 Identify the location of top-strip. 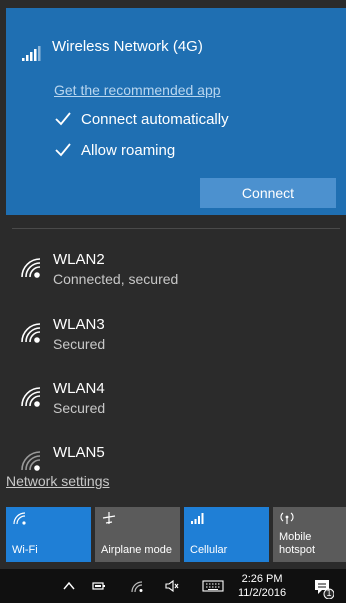
(173, 4).